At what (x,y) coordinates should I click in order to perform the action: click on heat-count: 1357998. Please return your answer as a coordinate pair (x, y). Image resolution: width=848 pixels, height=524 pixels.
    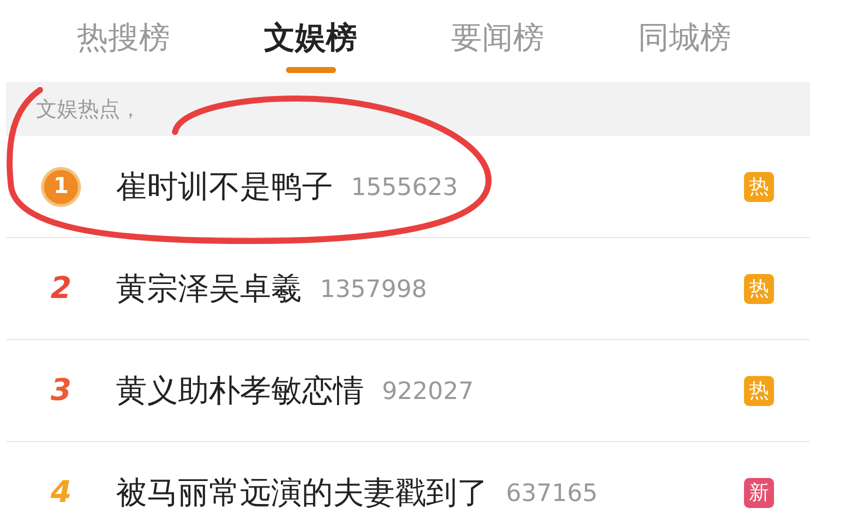
    Looking at the image, I should click on (373, 288).